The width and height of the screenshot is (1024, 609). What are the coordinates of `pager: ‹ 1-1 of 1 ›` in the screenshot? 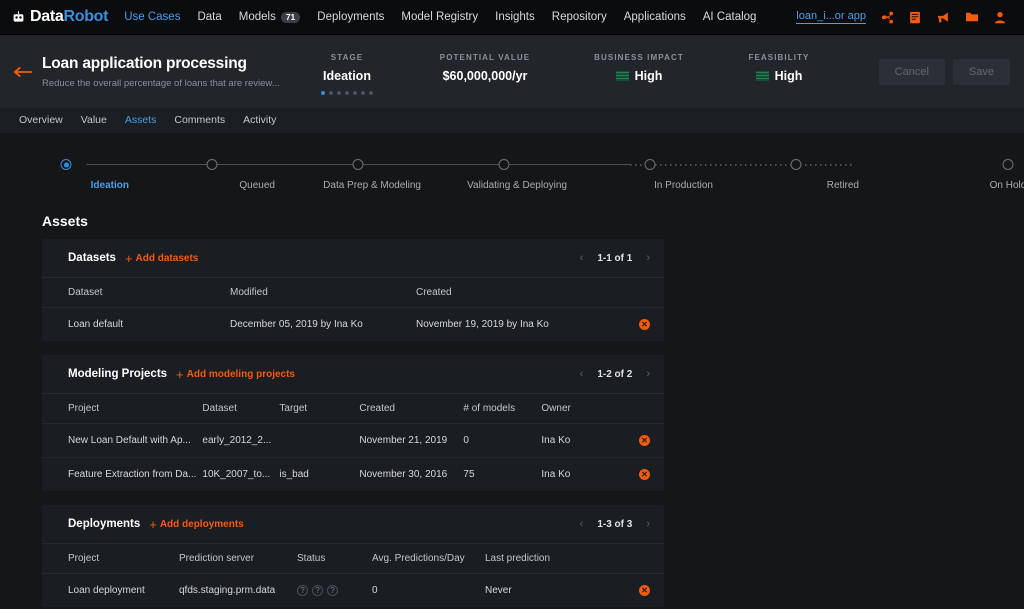 It's located at (615, 258).